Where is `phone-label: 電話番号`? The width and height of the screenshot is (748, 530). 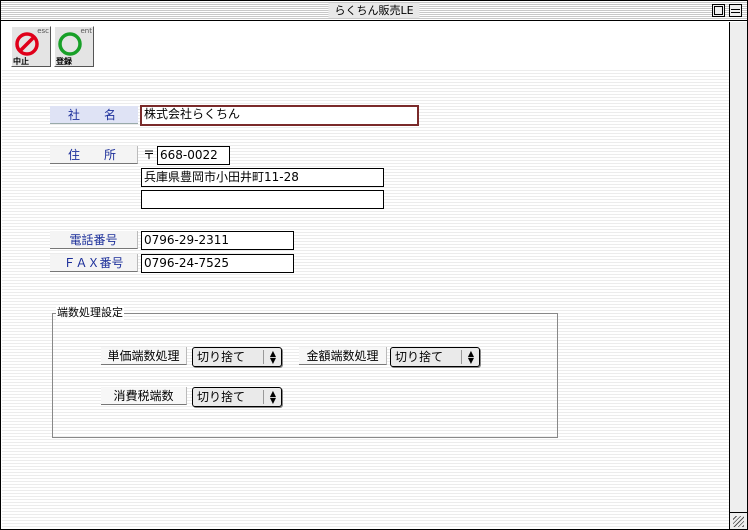
phone-label: 電話番号 is located at coordinates (94, 240).